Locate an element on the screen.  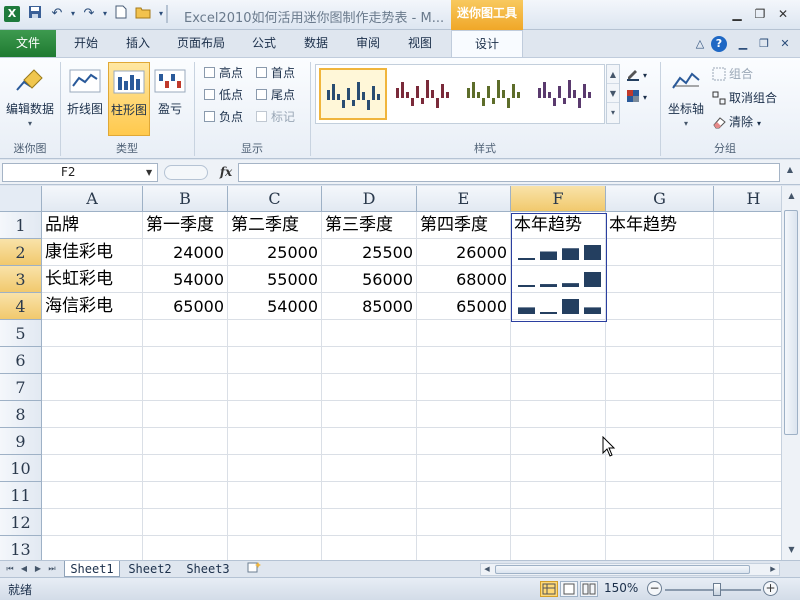
low-point-checkbox: 低点 is located at coordinates (223, 95).